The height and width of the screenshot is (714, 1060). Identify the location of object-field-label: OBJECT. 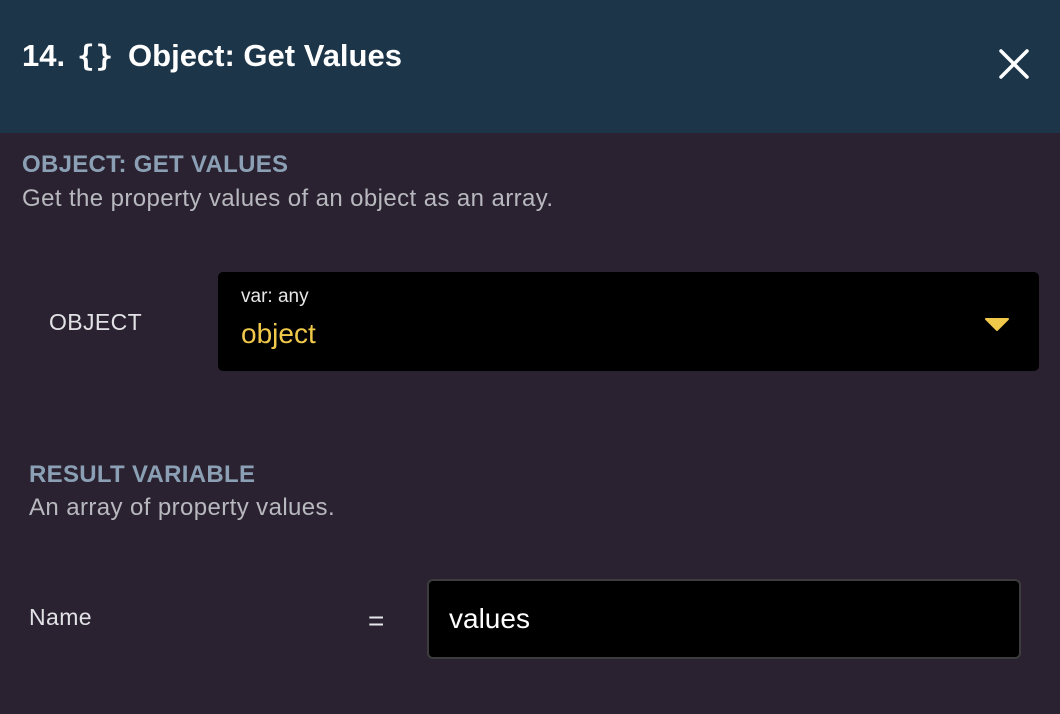
(96, 322).